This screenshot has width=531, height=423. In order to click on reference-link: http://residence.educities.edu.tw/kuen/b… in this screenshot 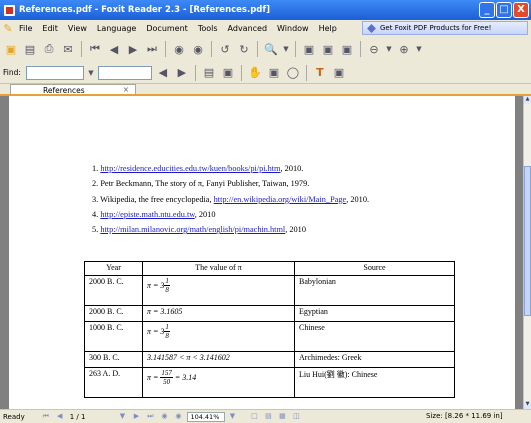, I will do `click(190, 168)`.